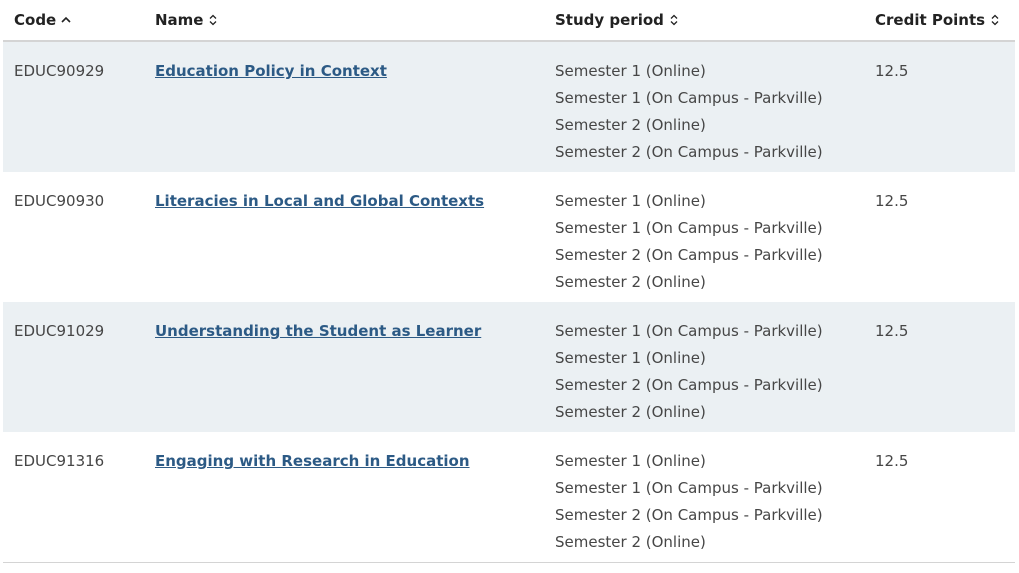 Image resolution: width=1019 pixels, height=573 pixels. What do you see at coordinates (509, 562) in the screenshot?
I see `table-bottom-divider` at bounding box center [509, 562].